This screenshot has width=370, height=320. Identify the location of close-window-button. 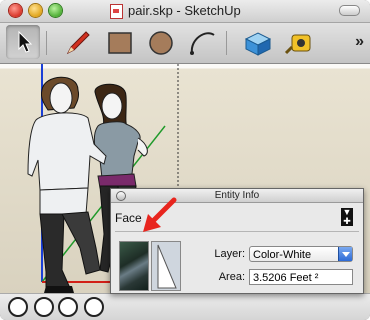
(15, 10).